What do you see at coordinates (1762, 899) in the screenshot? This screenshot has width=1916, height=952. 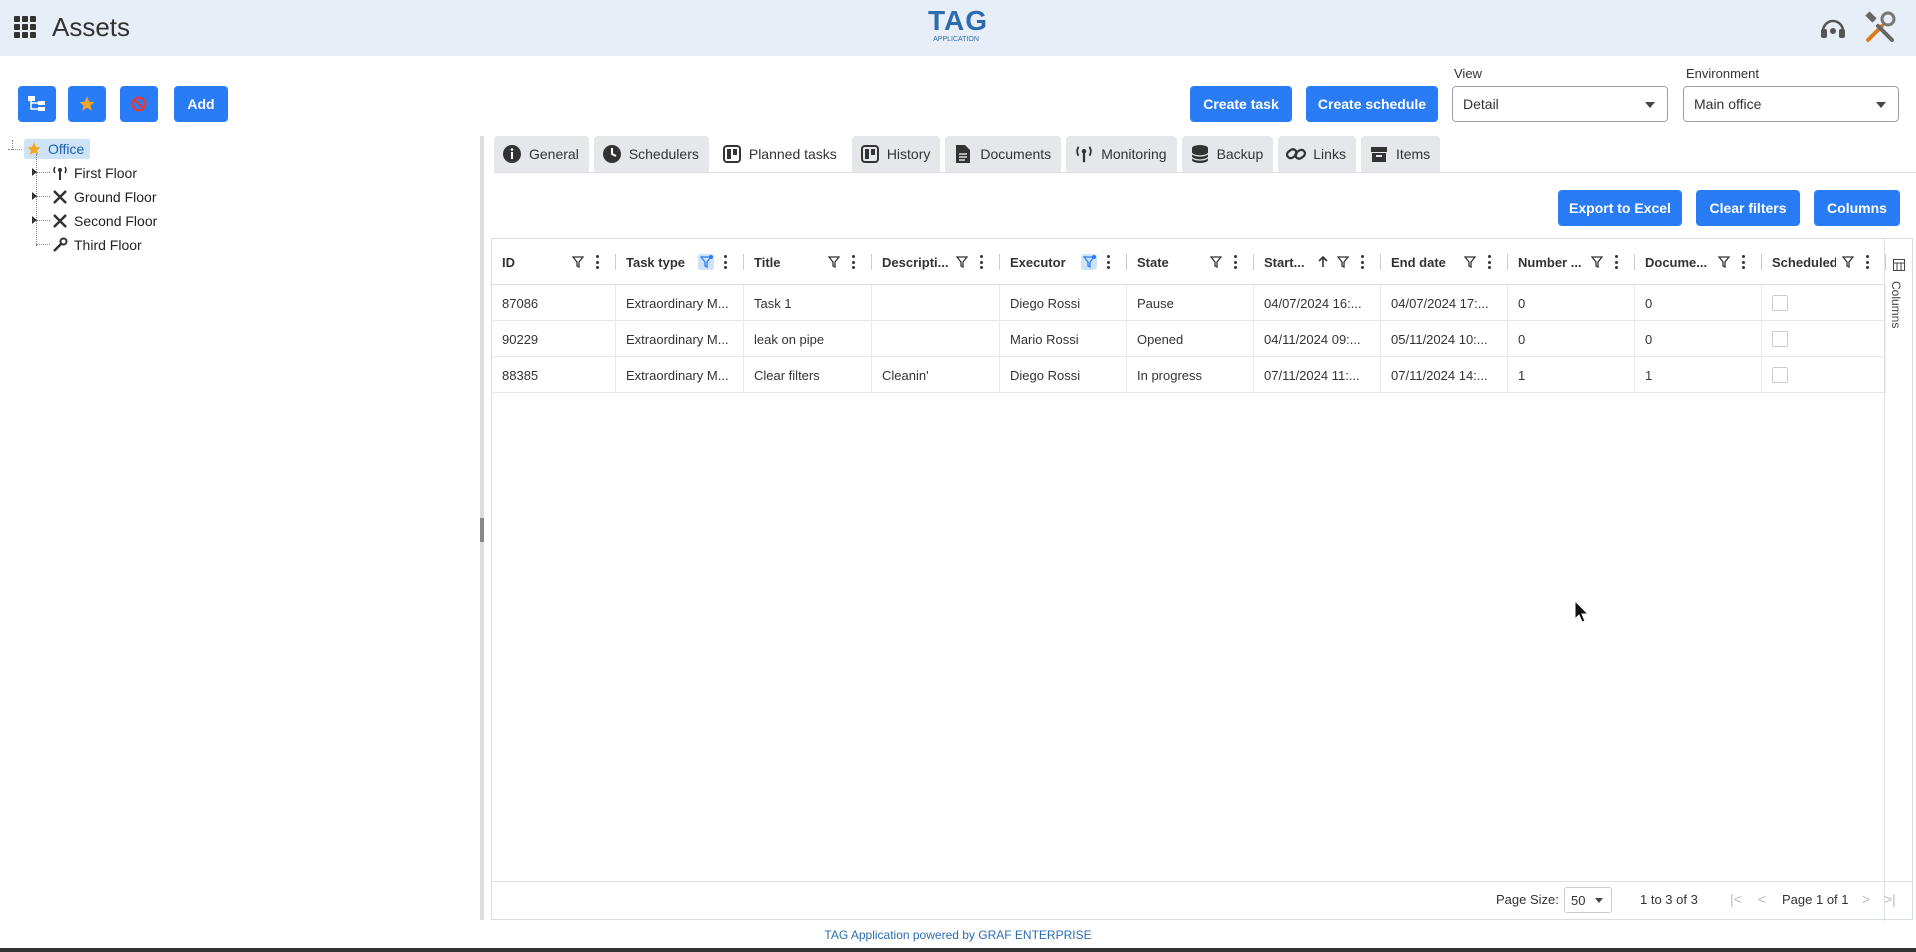 I see `previous-page-icon: <` at bounding box center [1762, 899].